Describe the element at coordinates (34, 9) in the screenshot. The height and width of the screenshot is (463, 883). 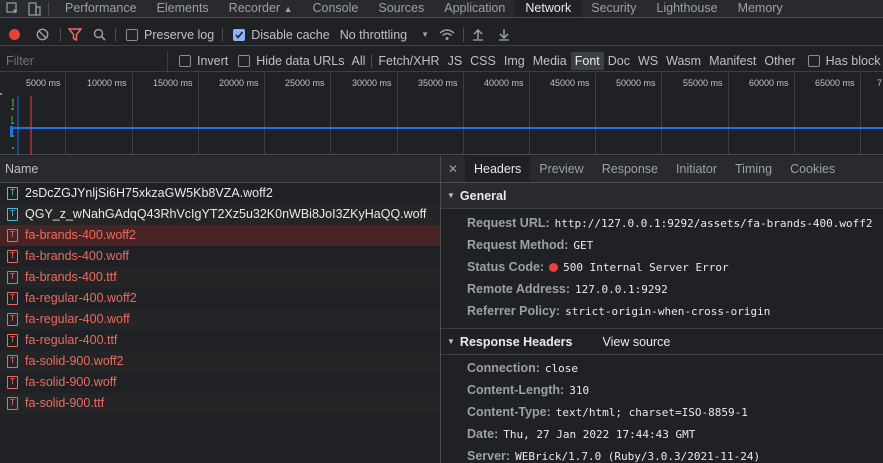
I see `device-toolbar-icon` at that location.